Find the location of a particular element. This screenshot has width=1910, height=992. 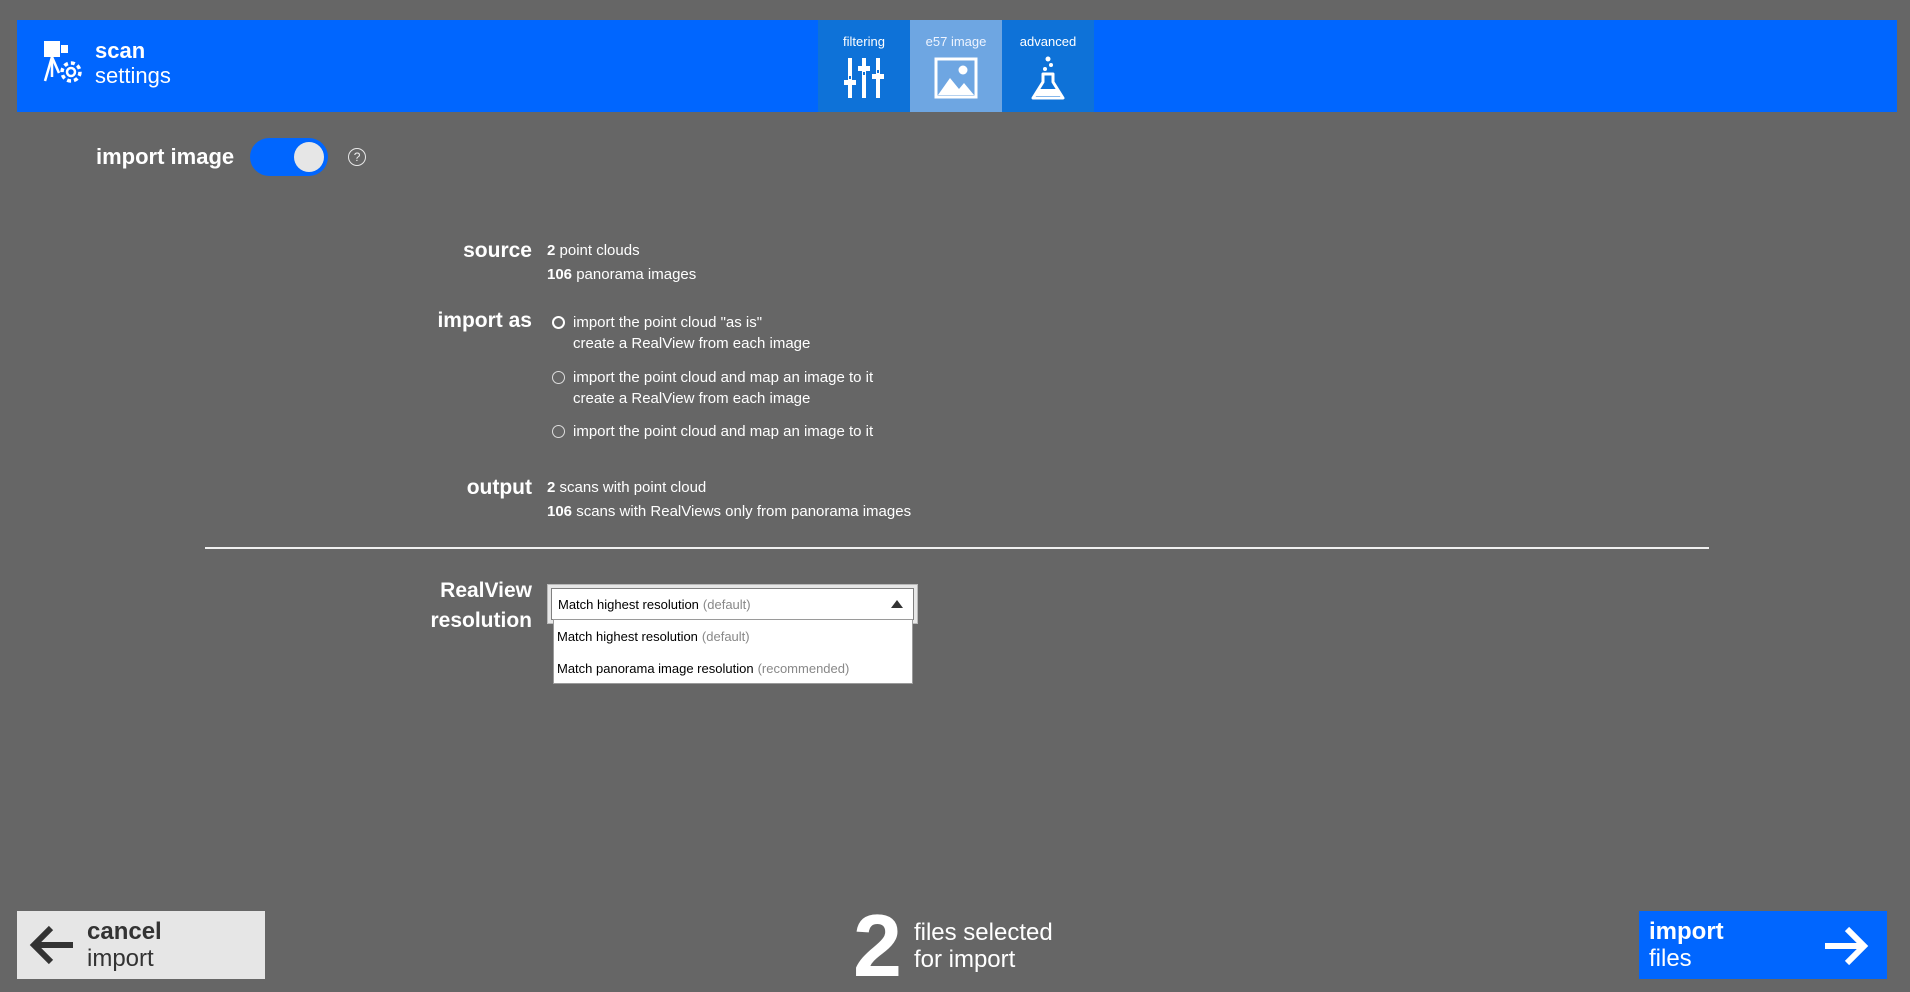

chevron-up-icon is located at coordinates (897, 604).